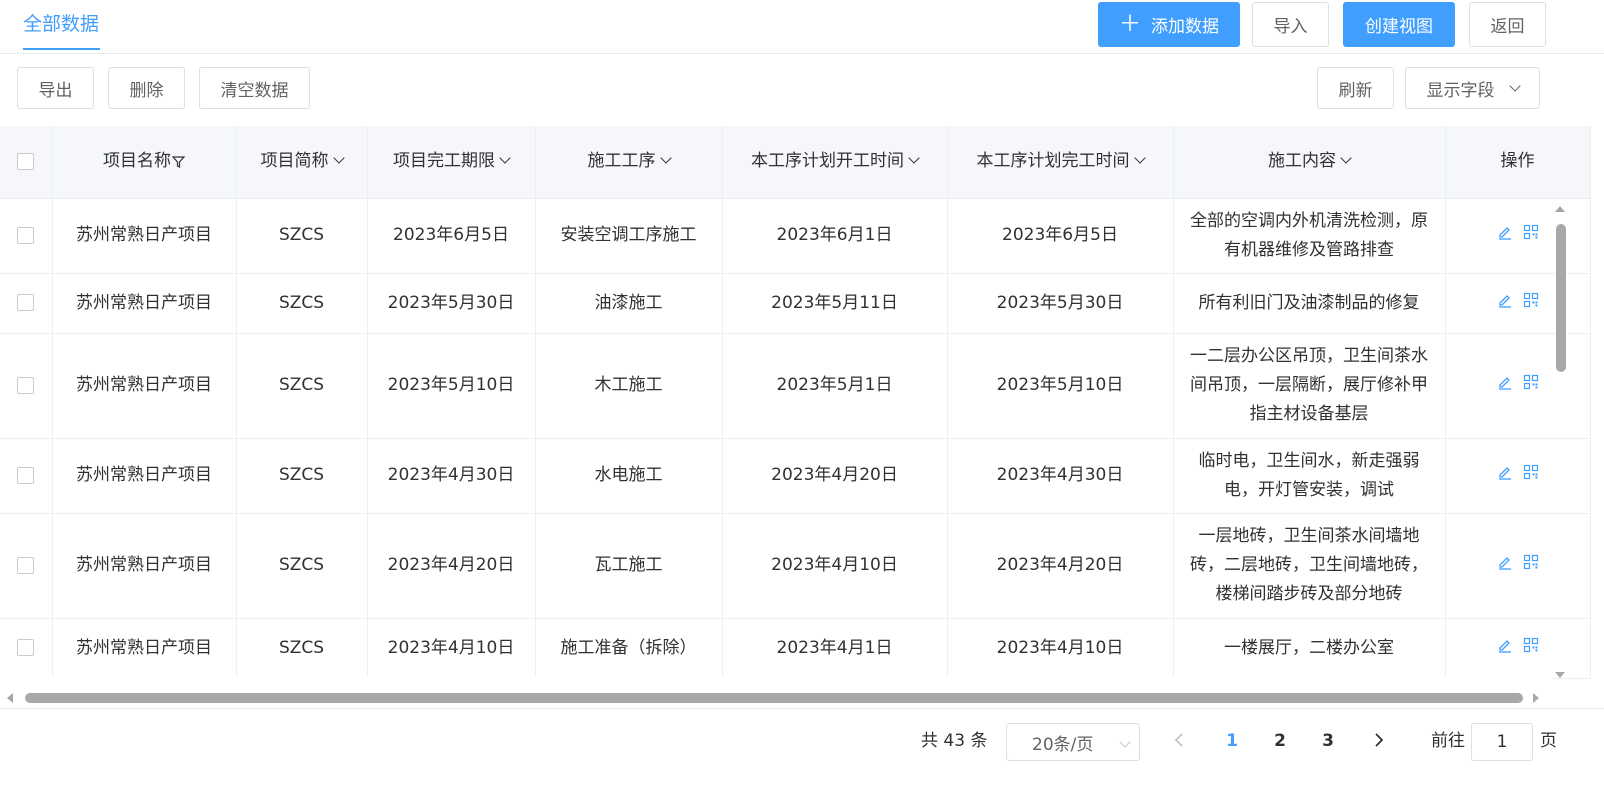 The height and width of the screenshot is (787, 1604). I want to click on cell-deadline: 2023年5月30日, so click(451, 303).